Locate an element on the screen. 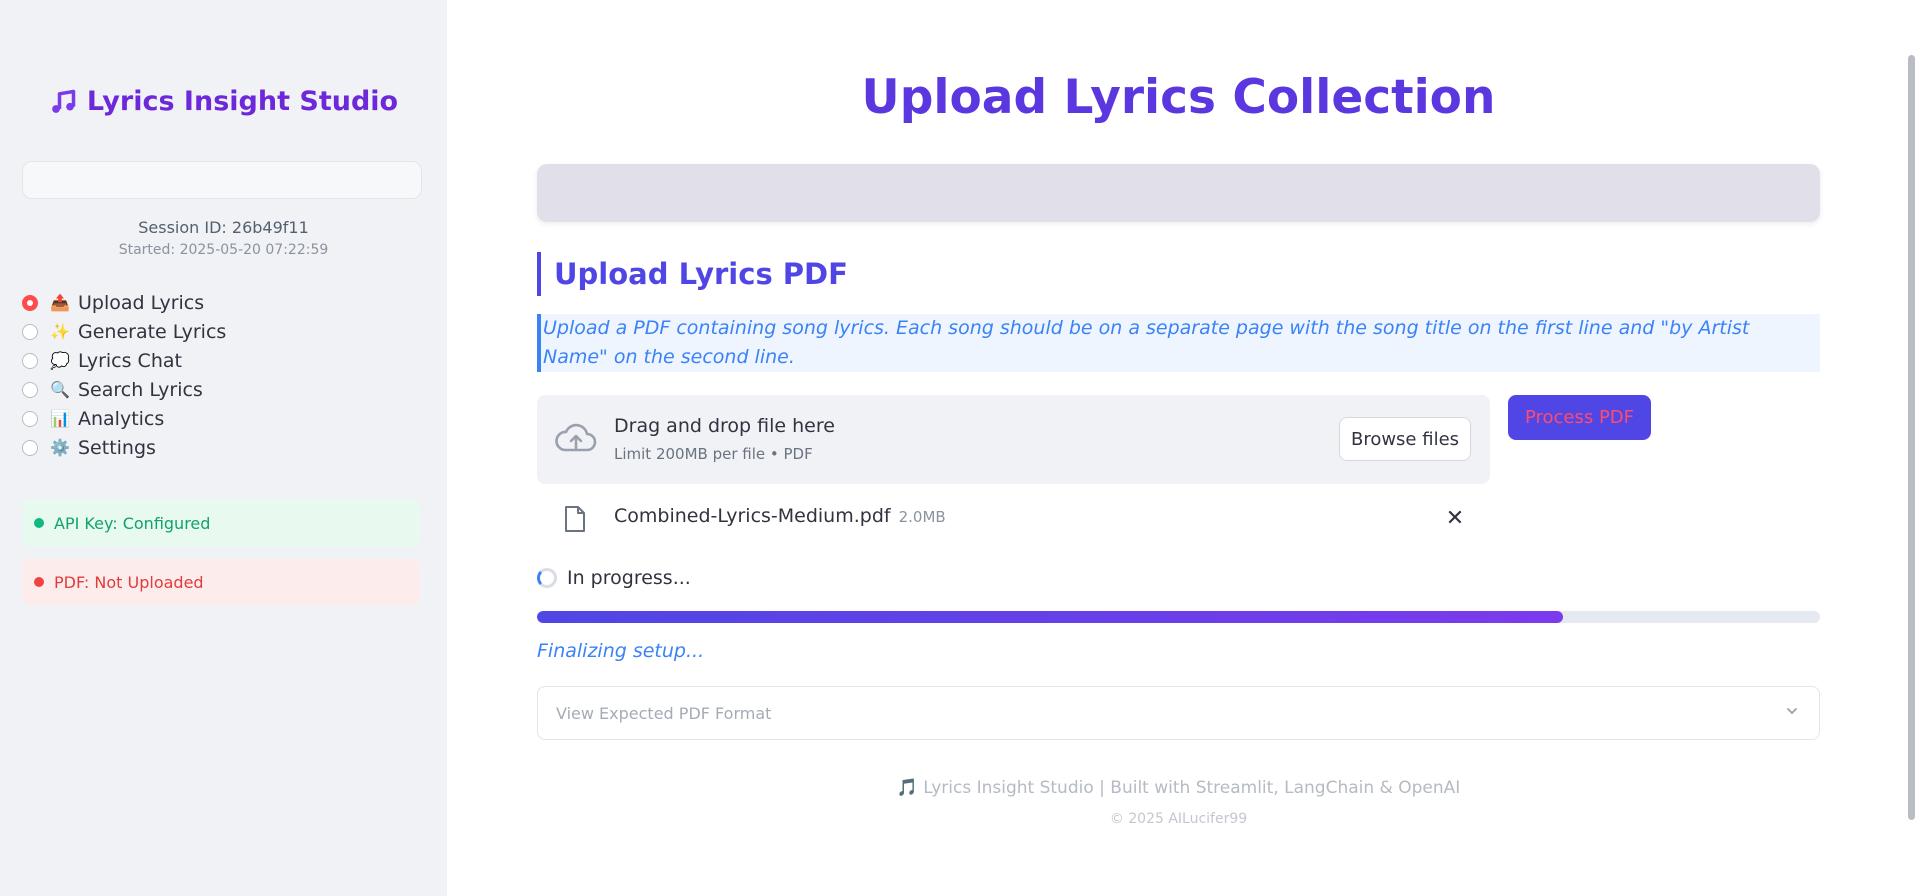 The height and width of the screenshot is (896, 1915). api-key-status-text: API Key: Configured is located at coordinates (132, 523).